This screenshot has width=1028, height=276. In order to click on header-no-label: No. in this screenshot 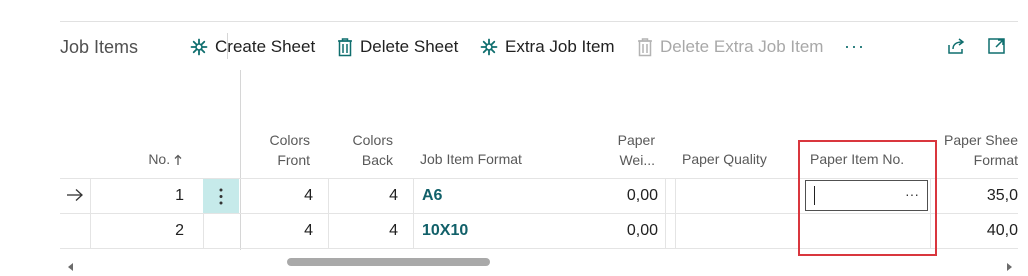, I will do `click(159, 159)`.